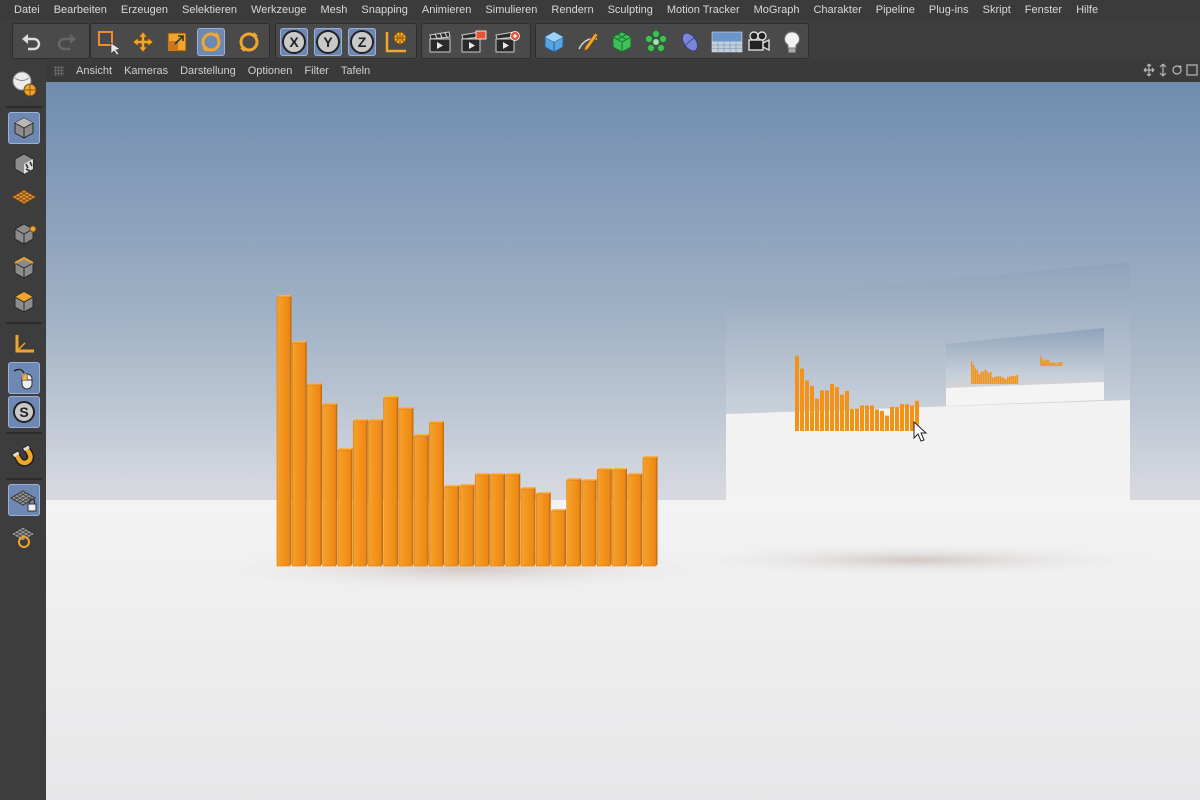  I want to click on move-icon, so click(143, 42).